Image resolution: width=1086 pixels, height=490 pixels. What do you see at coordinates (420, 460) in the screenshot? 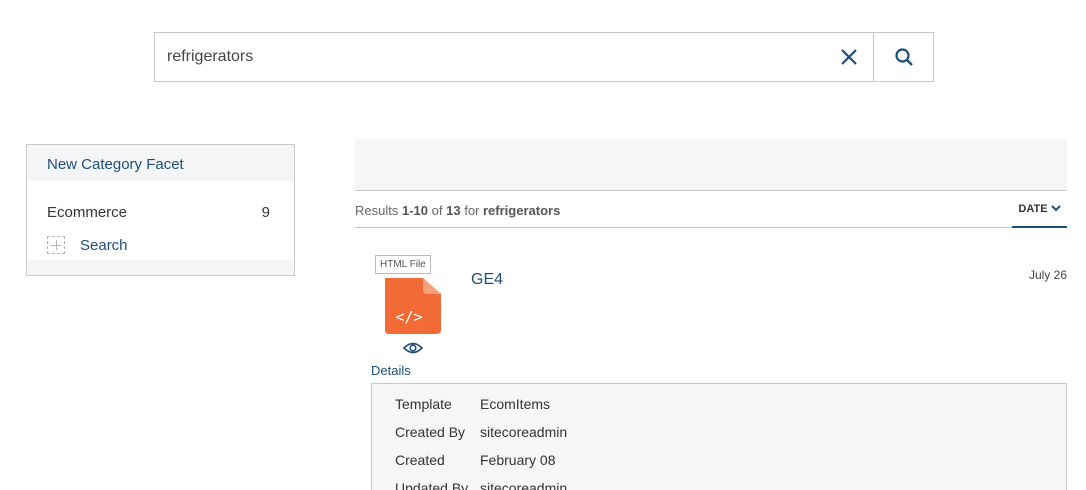
I see `detail-key: Created` at bounding box center [420, 460].